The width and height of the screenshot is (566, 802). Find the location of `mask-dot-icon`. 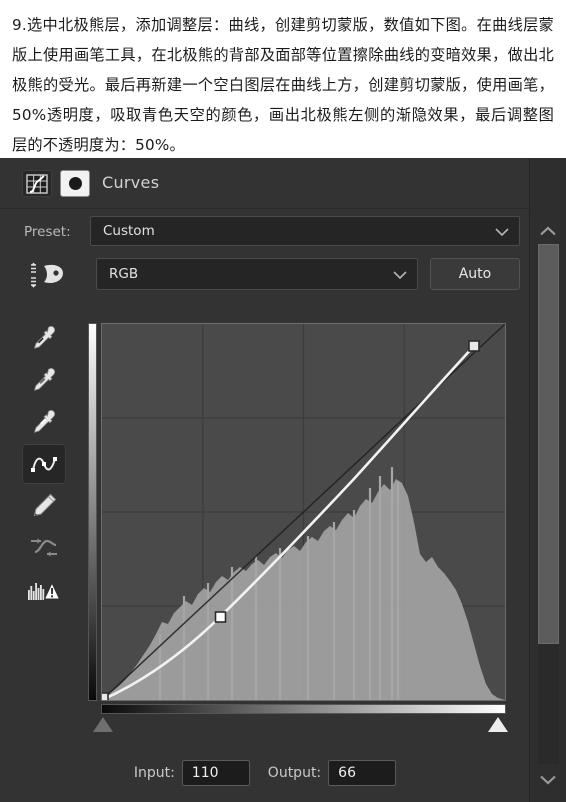

mask-dot-icon is located at coordinates (75, 183).